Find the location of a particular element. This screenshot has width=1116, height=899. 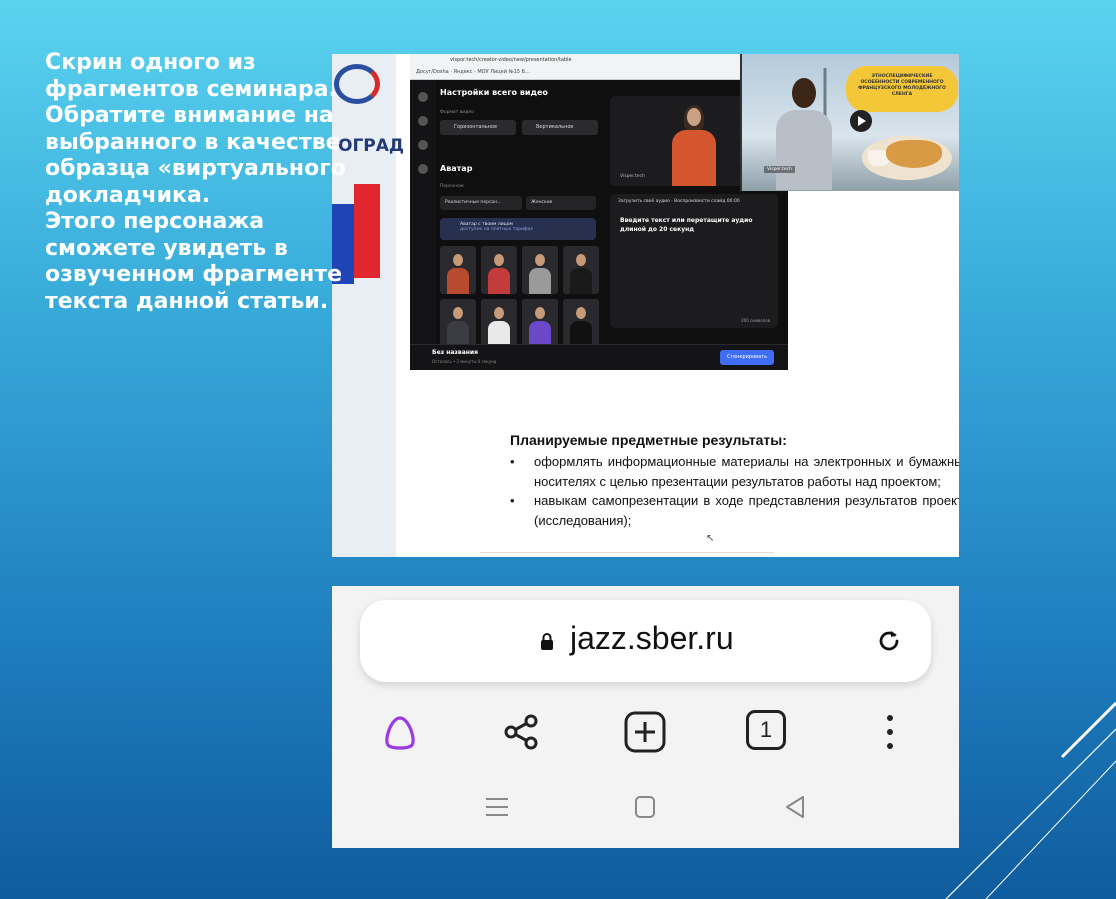

alice-button is located at coordinates (400, 732).